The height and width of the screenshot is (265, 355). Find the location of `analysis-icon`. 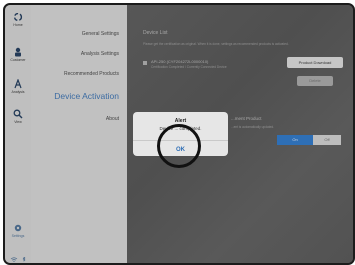

analysis-icon is located at coordinates (18, 84).